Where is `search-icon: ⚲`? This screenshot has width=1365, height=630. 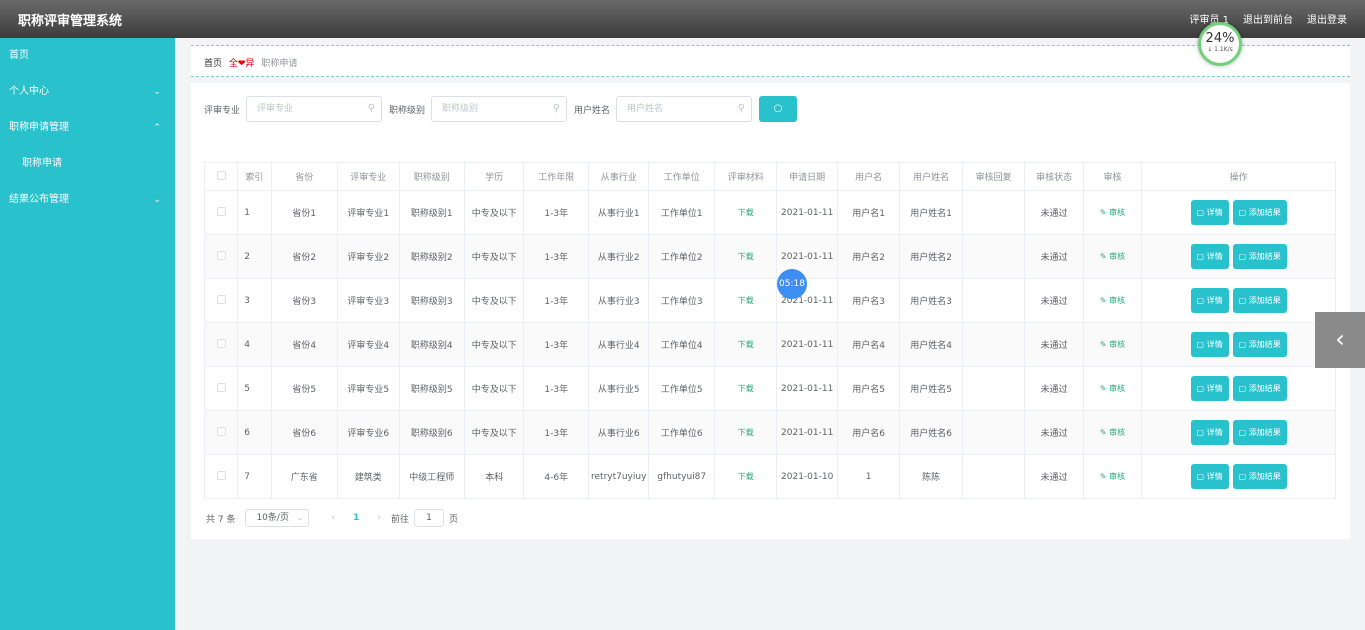
search-icon: ⚲ is located at coordinates (556, 108).